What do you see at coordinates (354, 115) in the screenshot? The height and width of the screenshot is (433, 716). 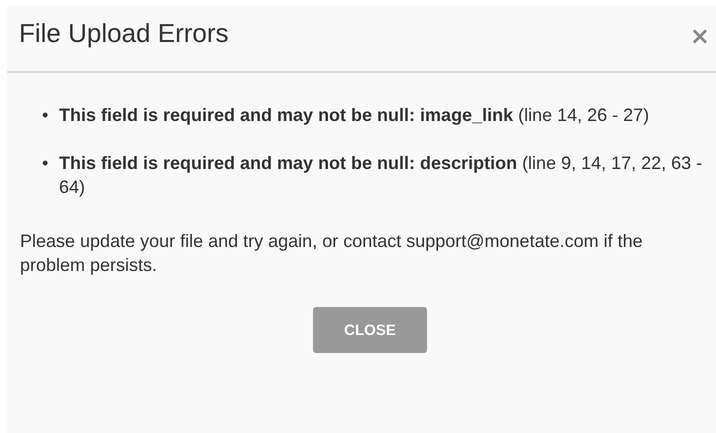 I see `error-message: This field is required and may not be null: image_link (line 14, 26 - 27)` at bounding box center [354, 115].